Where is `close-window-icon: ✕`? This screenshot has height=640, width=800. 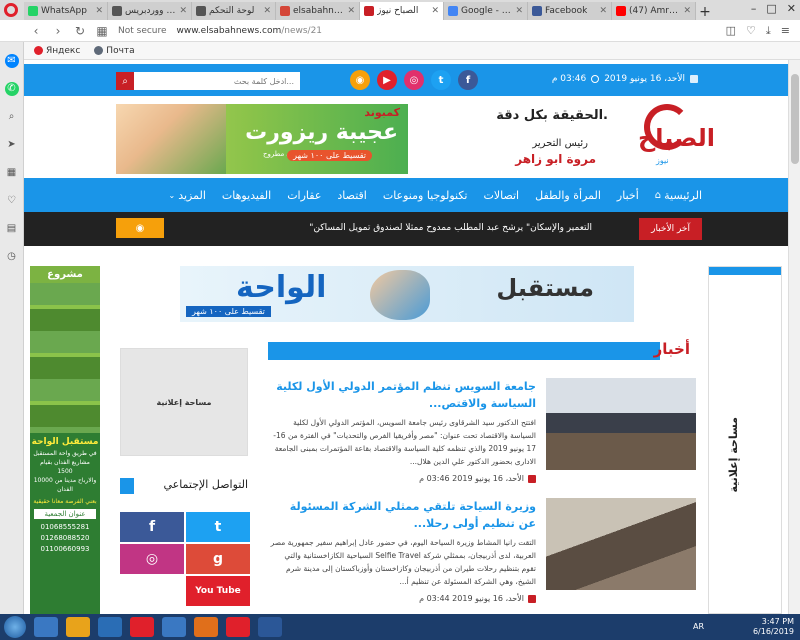 close-window-icon: ✕ is located at coordinates (791, 8).